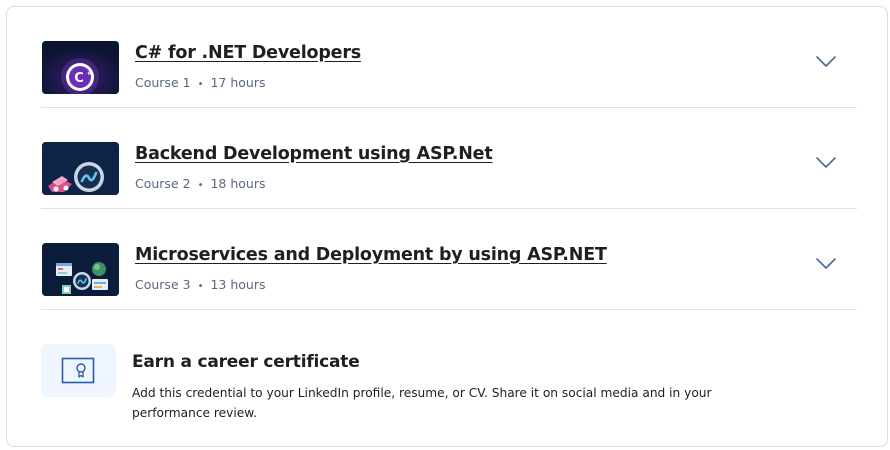 The image size is (890, 450). I want to click on course-label: Course 3, so click(163, 284).